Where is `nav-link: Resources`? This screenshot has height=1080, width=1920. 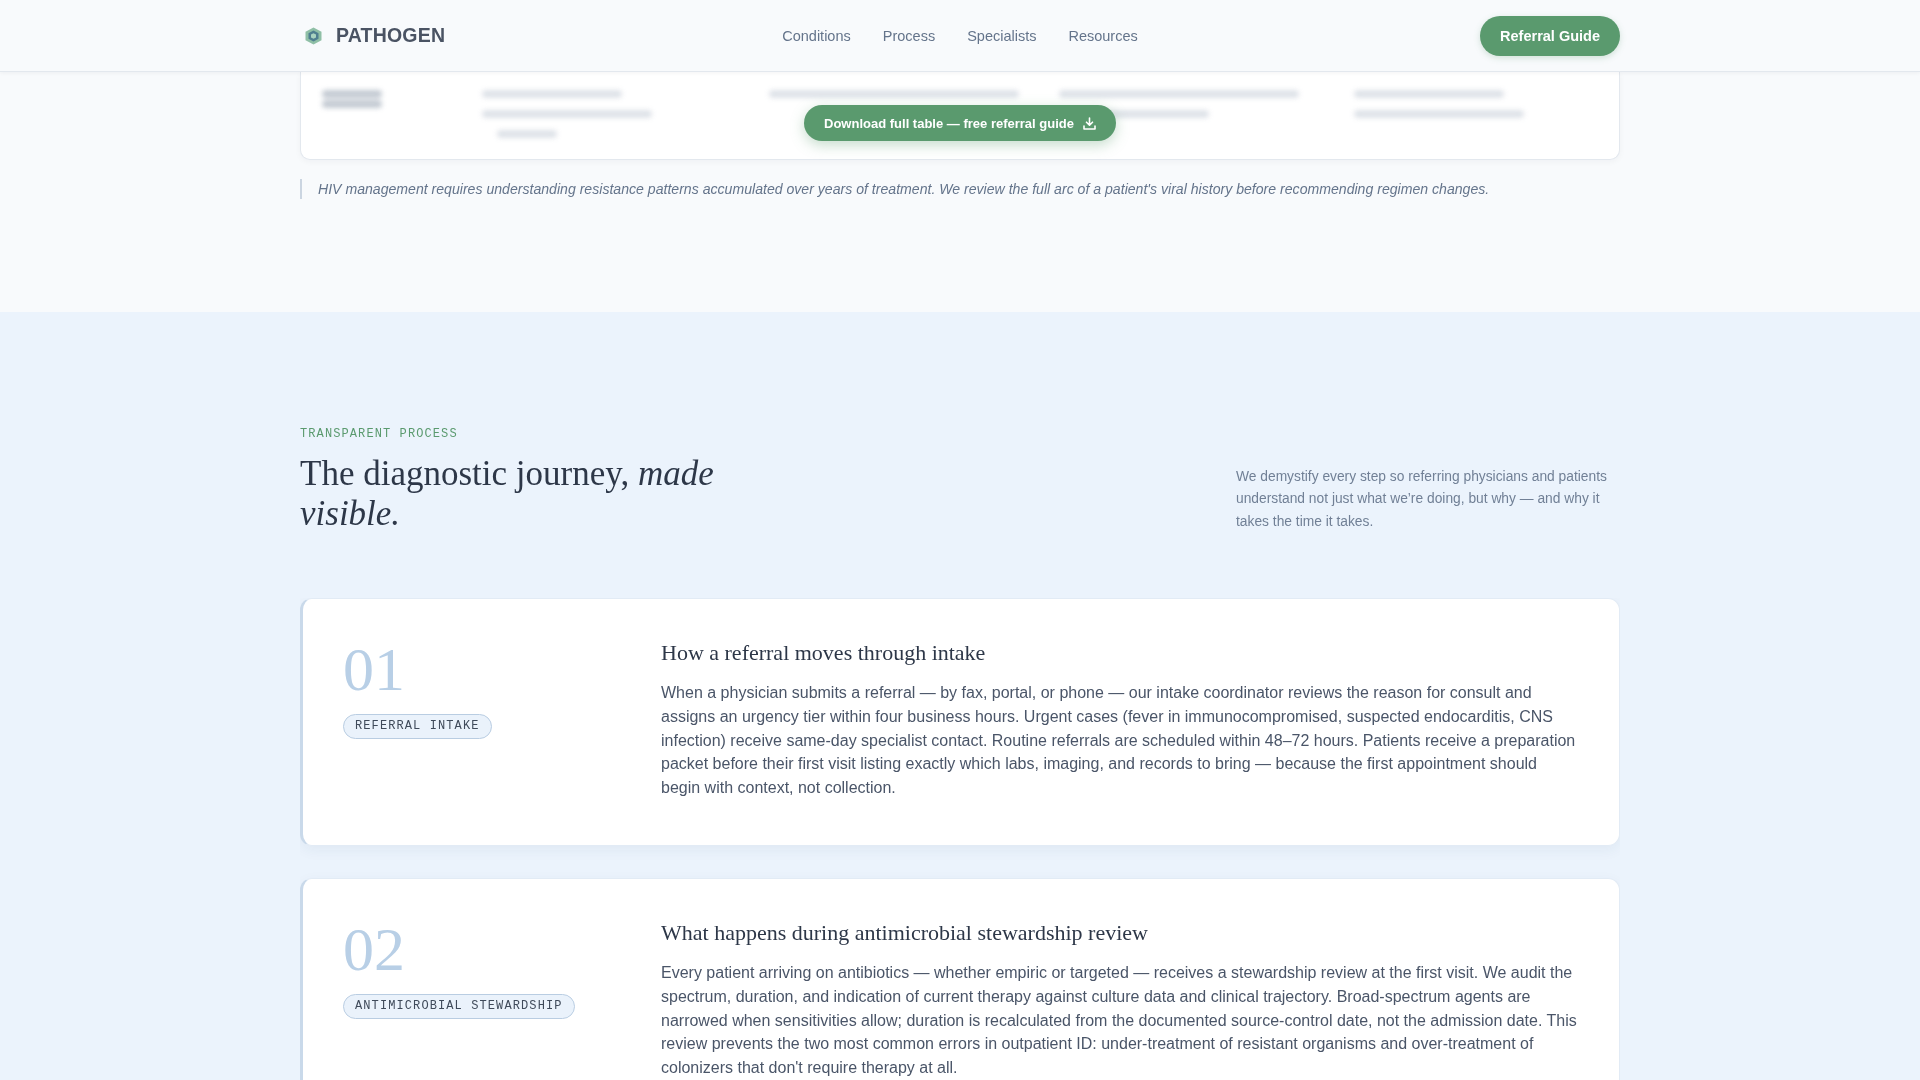 nav-link: Resources is located at coordinates (1103, 35).